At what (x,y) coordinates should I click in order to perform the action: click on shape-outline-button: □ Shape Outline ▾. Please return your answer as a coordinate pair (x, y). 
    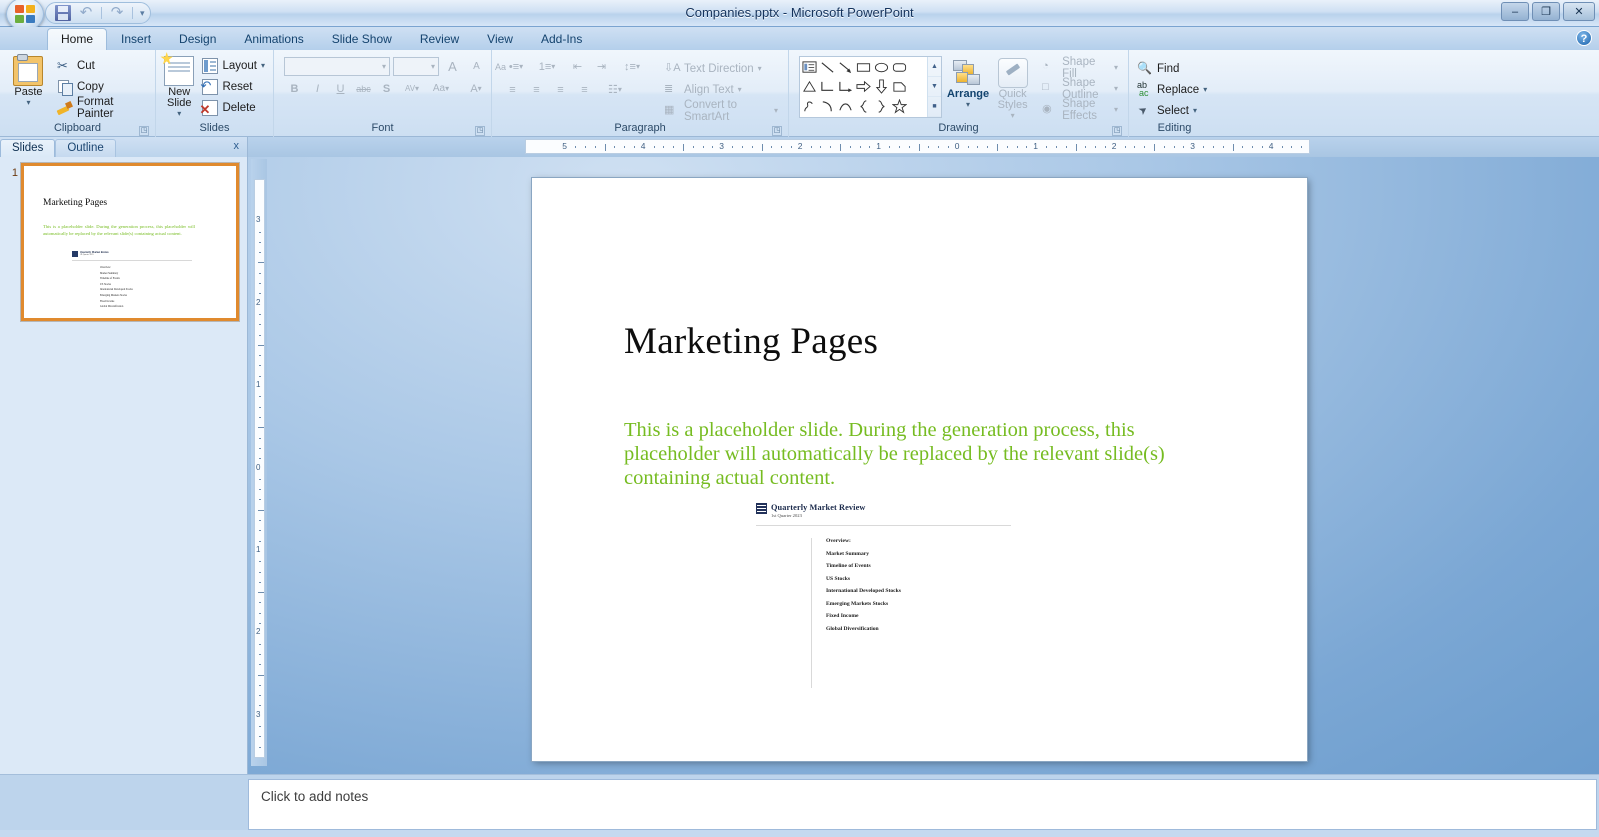
    Looking at the image, I should click on (1080, 89).